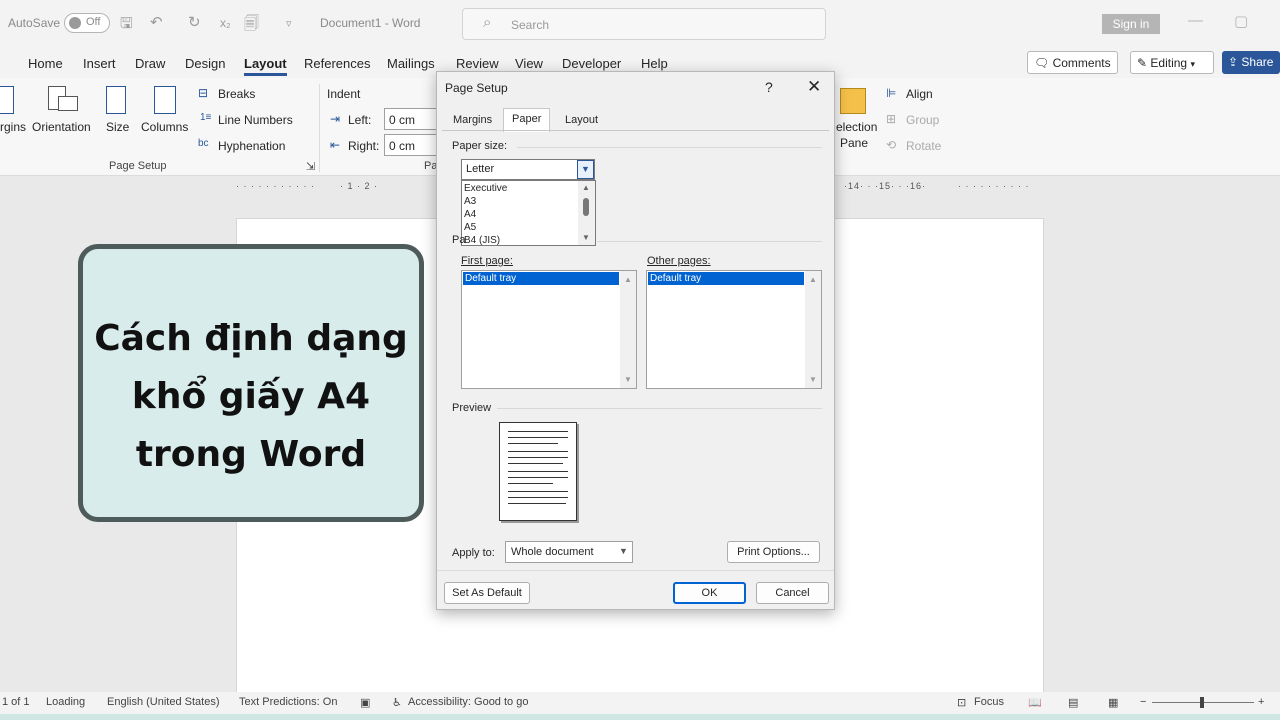 This screenshot has height=720, width=1280. Describe the element at coordinates (251, 146) in the screenshot. I see `hyphenation-label: Hyphenation` at that location.